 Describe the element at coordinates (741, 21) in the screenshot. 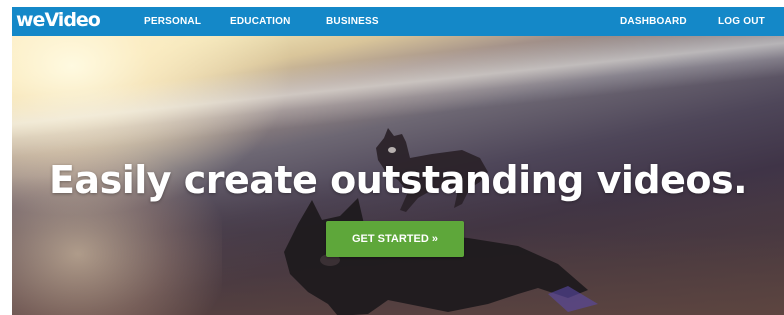

I see `nav-logout-link: LOG OUT` at that location.